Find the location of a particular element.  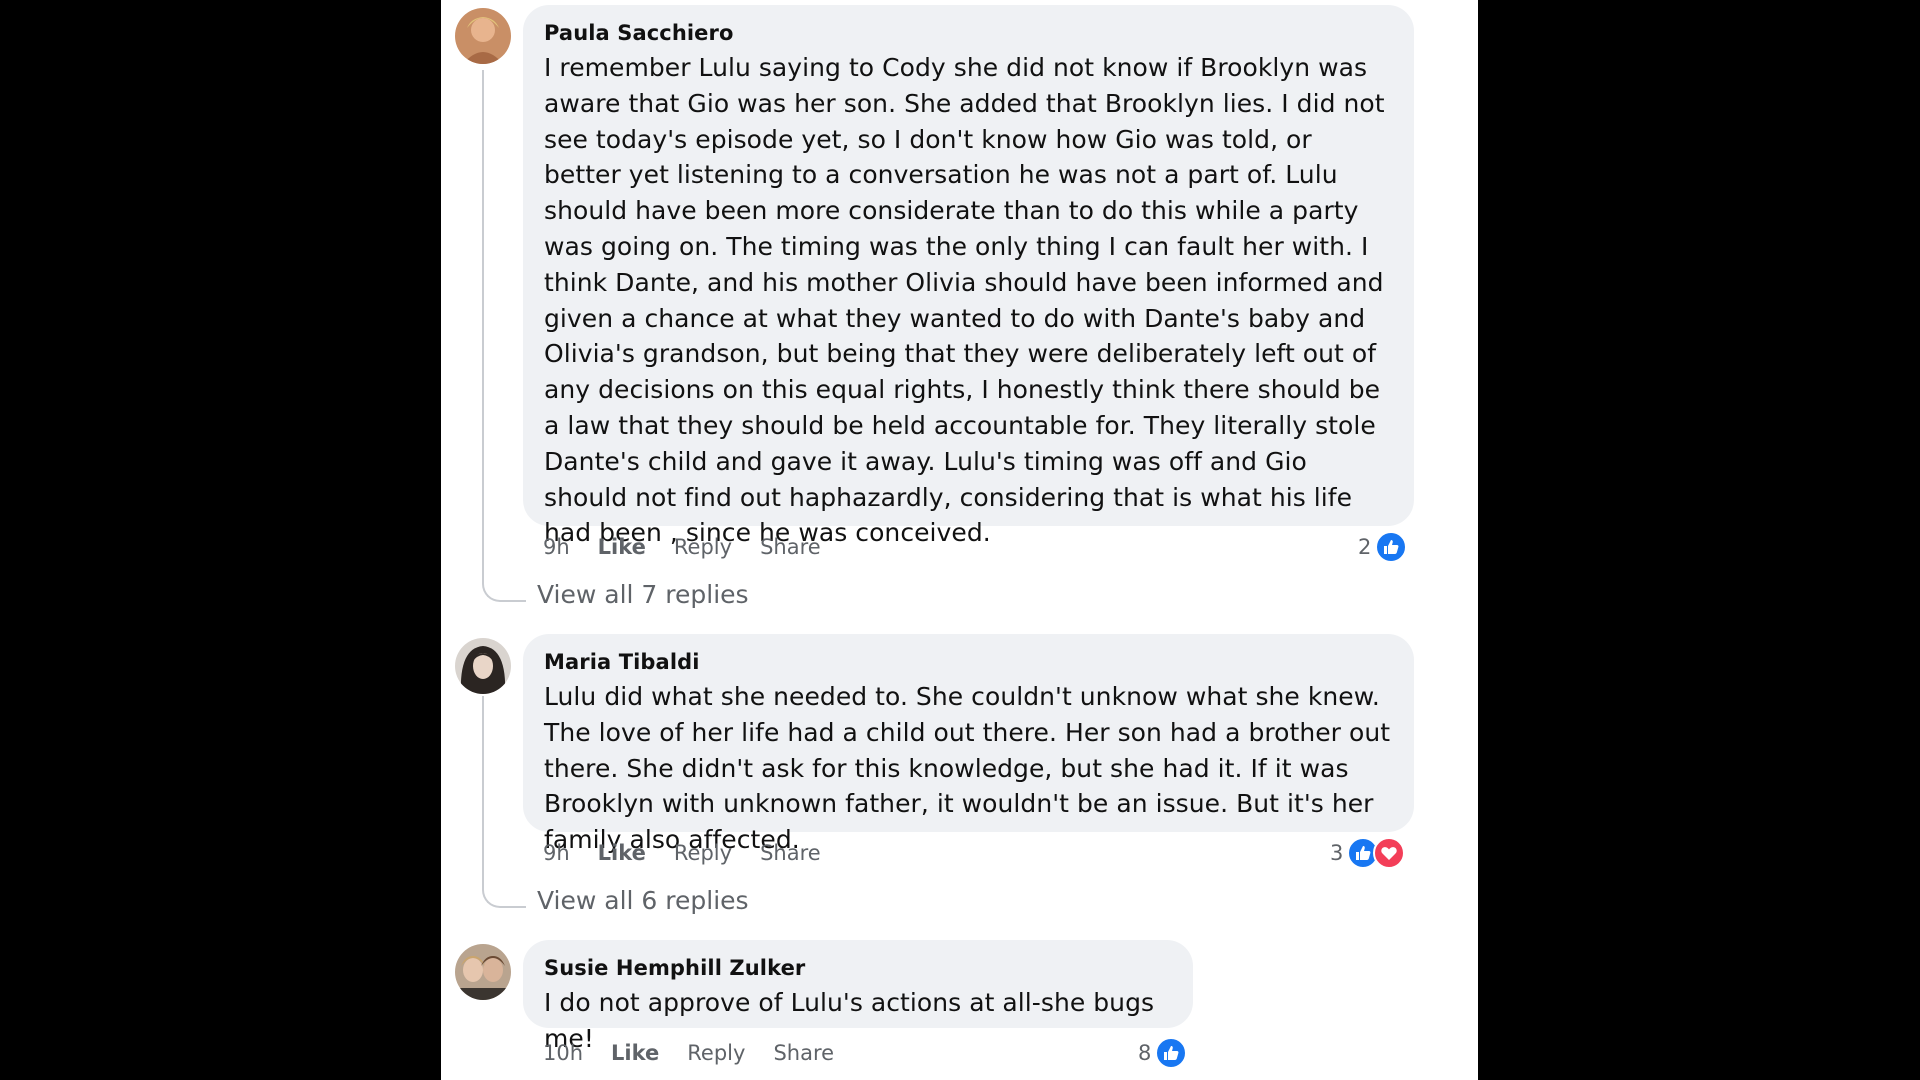

view-replies-link: View all 7 replies is located at coordinates (643, 594).